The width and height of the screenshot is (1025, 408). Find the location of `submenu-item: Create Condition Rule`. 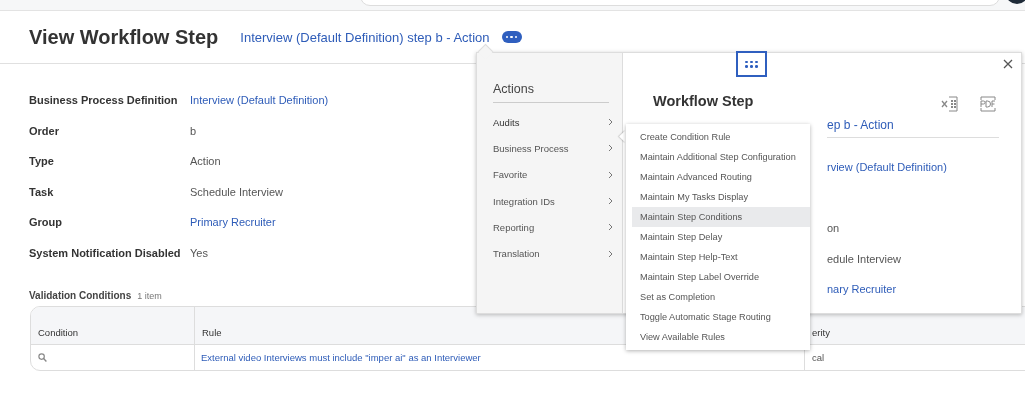

submenu-item: Create Condition Rule is located at coordinates (721, 137).